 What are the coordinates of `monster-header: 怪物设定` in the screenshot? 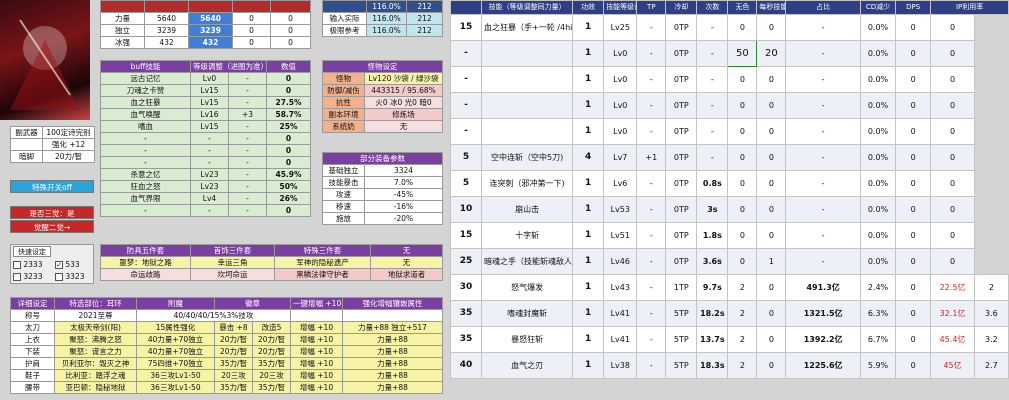 It's located at (382, 66).